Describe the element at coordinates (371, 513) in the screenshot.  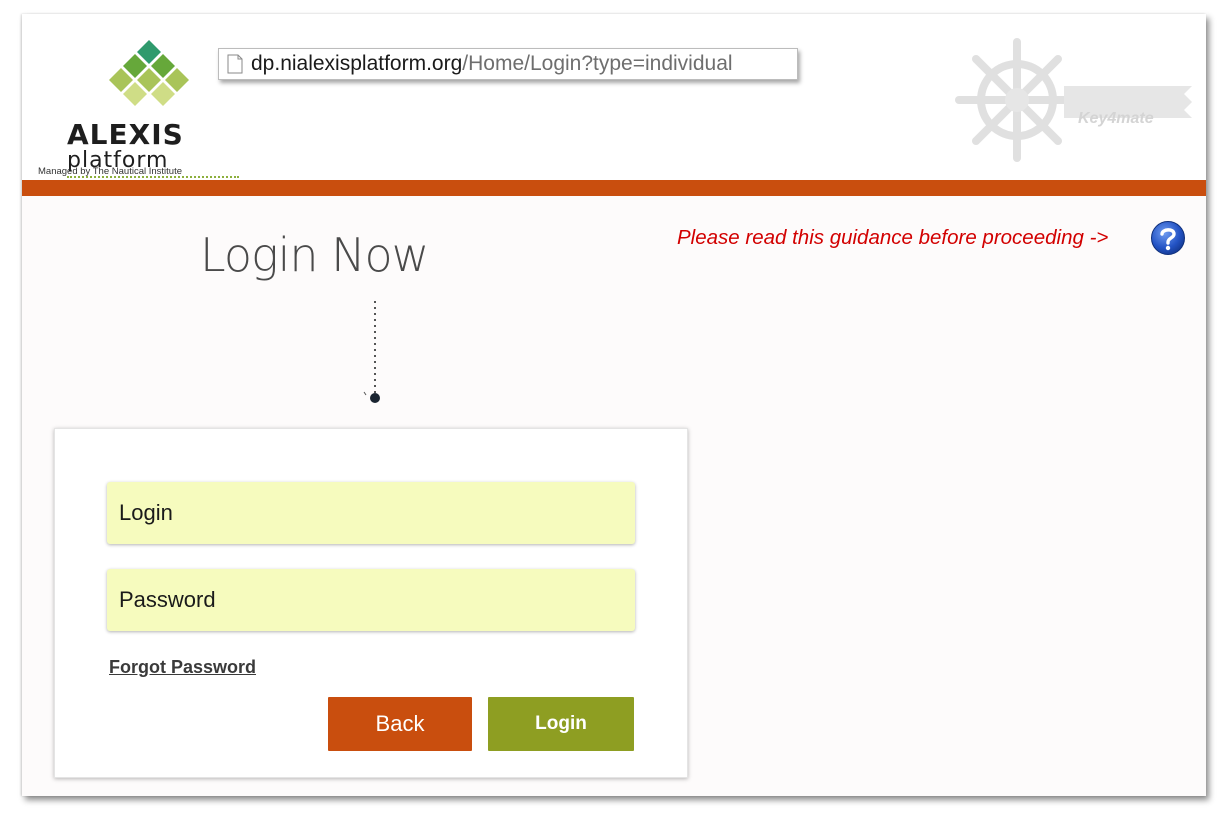
I see `login-input` at that location.